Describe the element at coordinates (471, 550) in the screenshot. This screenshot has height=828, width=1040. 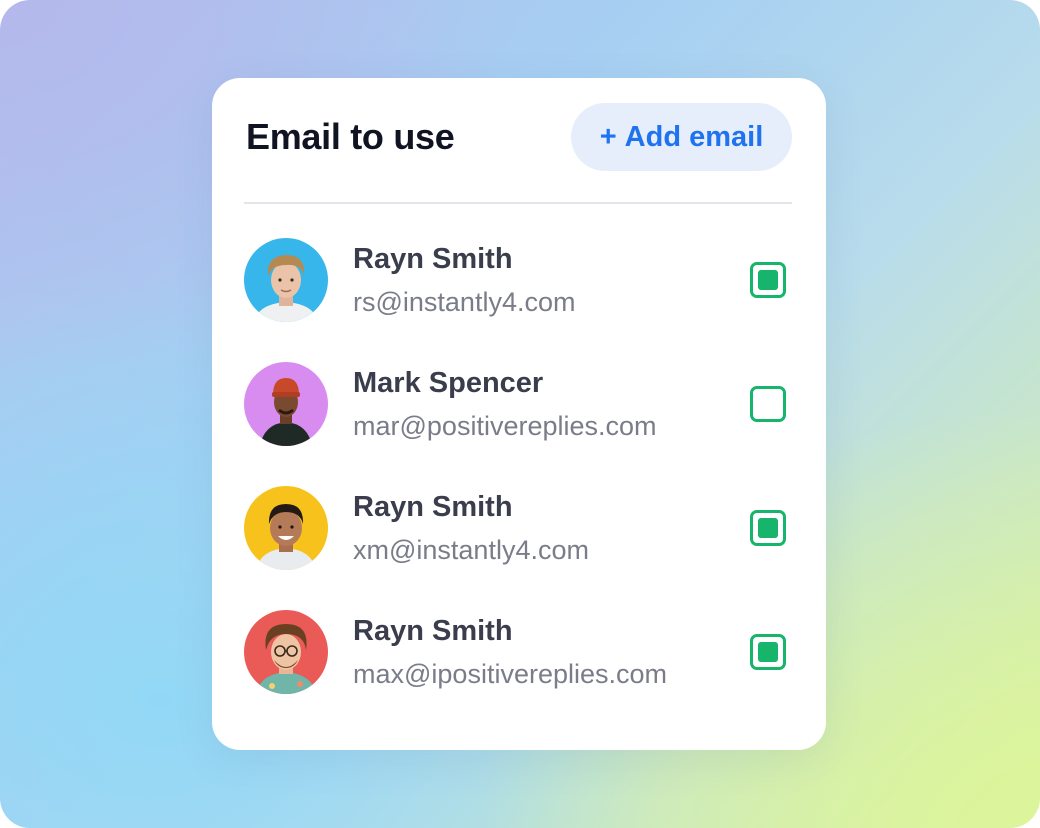
I see `account-email: xm@instantly4.com` at that location.